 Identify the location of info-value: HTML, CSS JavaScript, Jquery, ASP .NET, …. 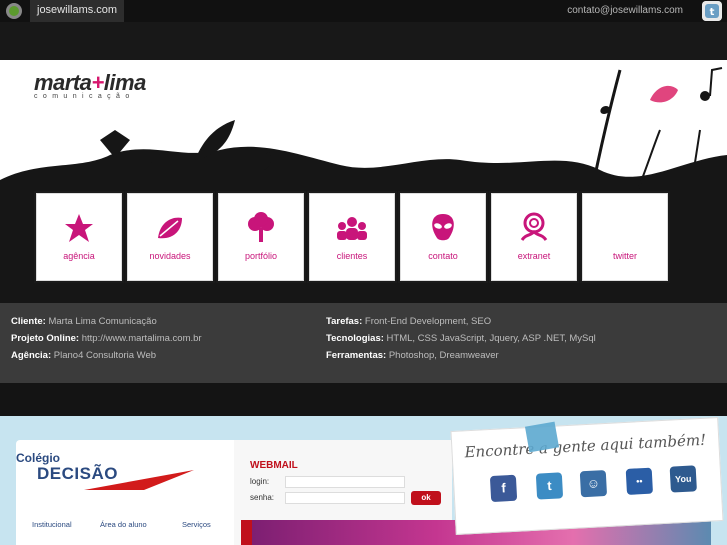
(491, 338).